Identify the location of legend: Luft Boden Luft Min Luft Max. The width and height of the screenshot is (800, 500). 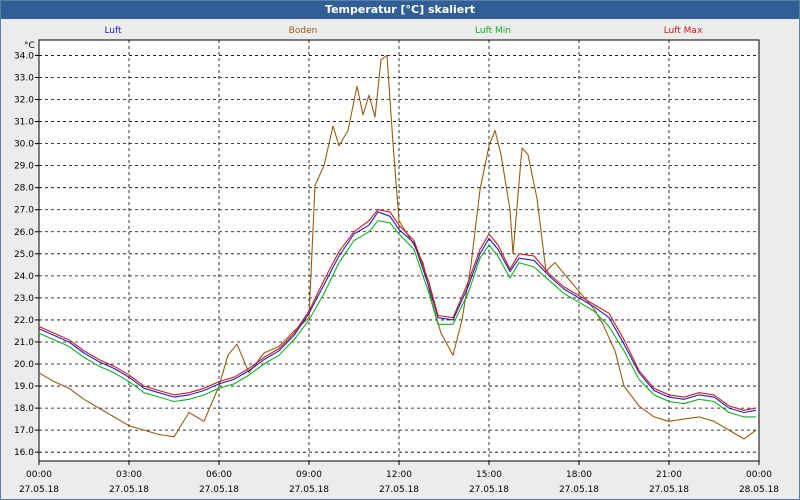
(403, 31).